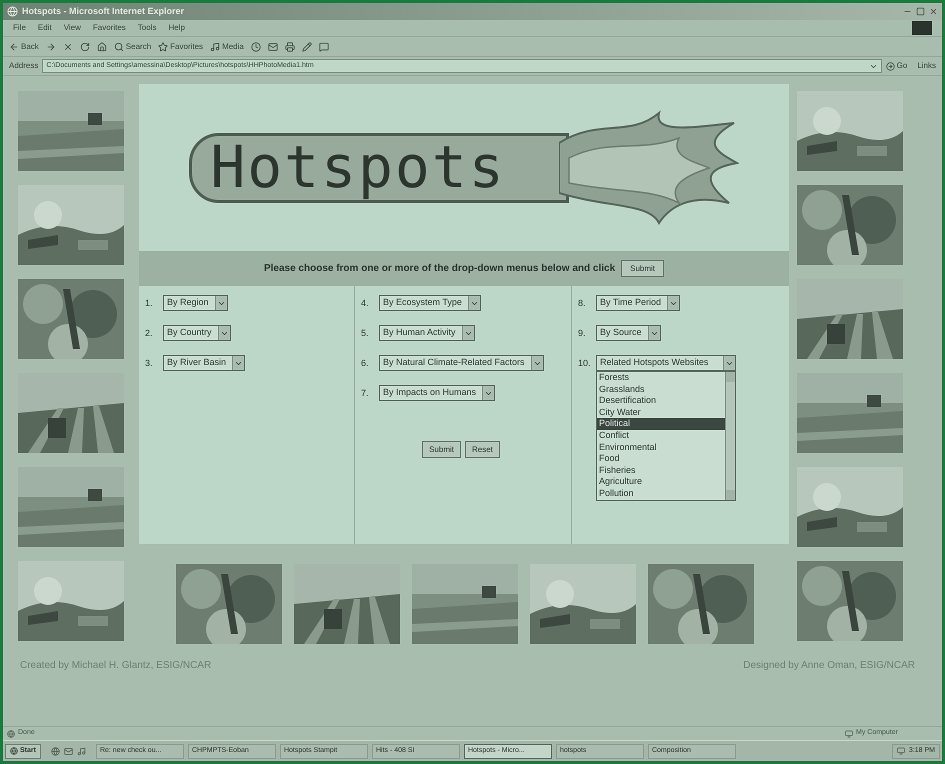  Describe the element at coordinates (323, 47) in the screenshot. I see `speech-bubble-icon` at that location.